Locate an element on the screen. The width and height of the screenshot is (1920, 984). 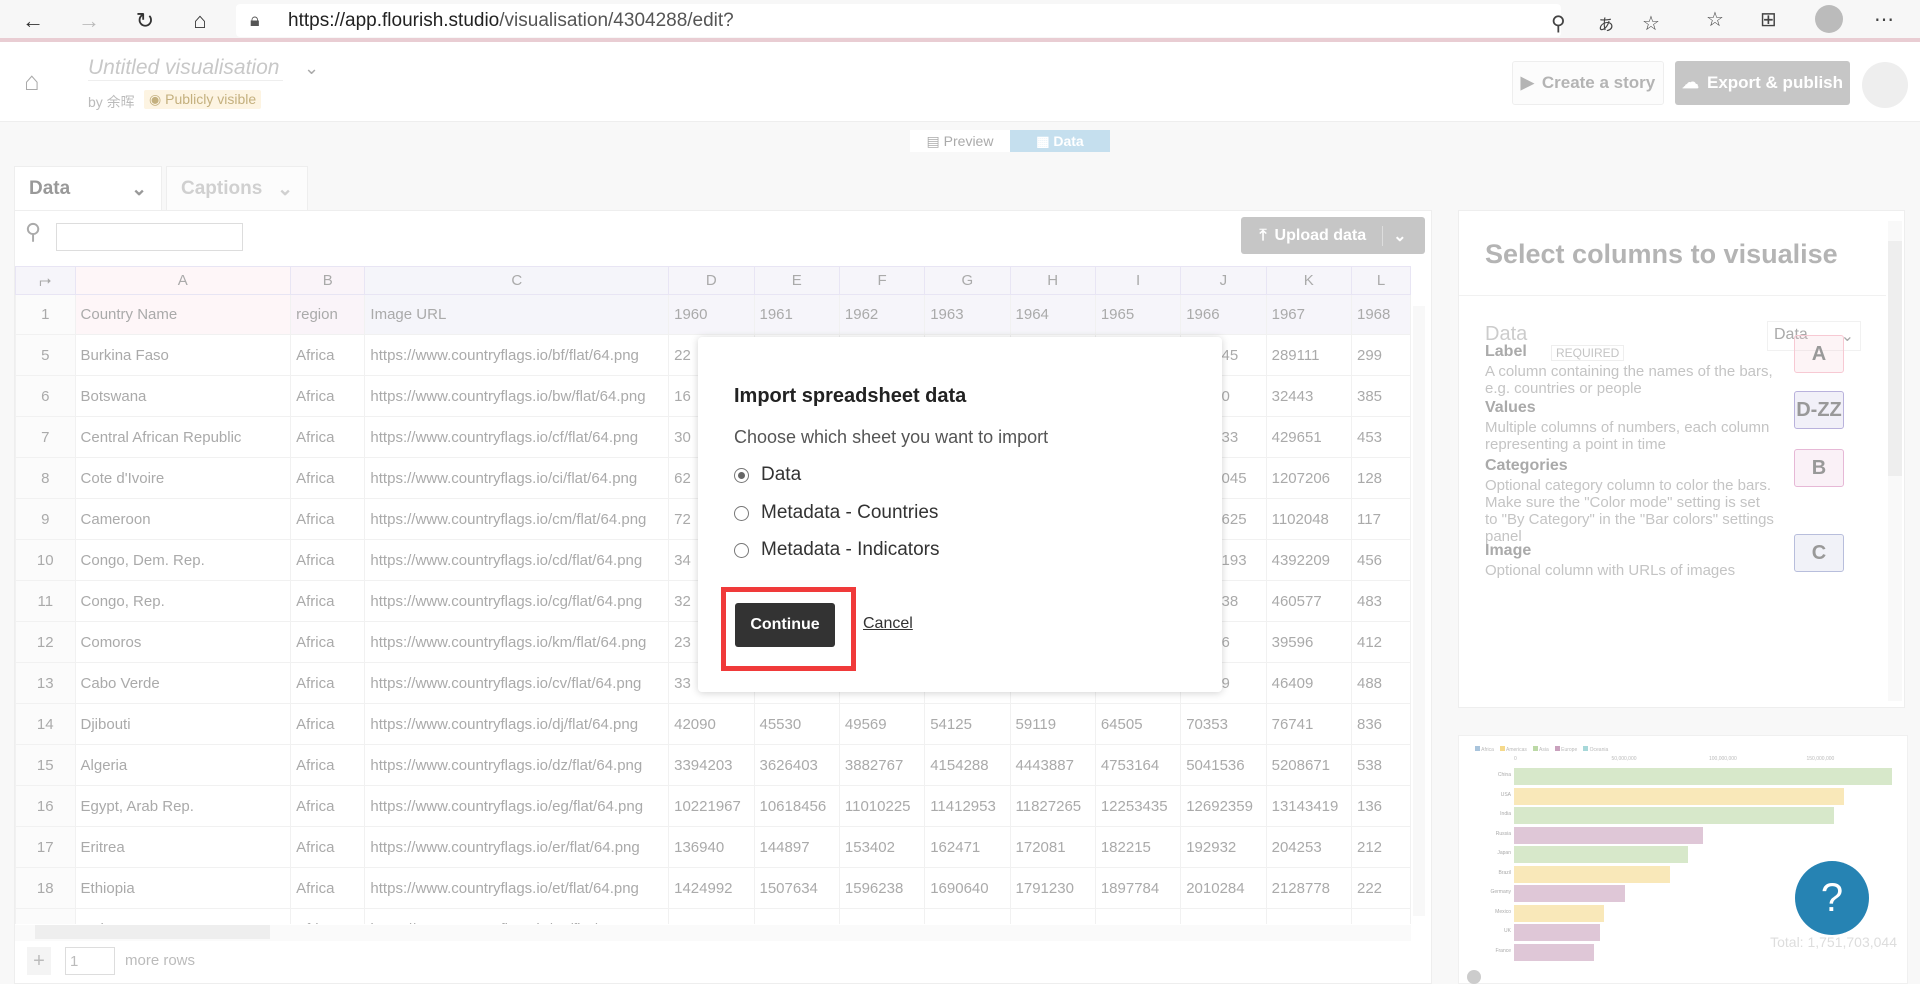
table-cell: 117 is located at coordinates (1381, 519).